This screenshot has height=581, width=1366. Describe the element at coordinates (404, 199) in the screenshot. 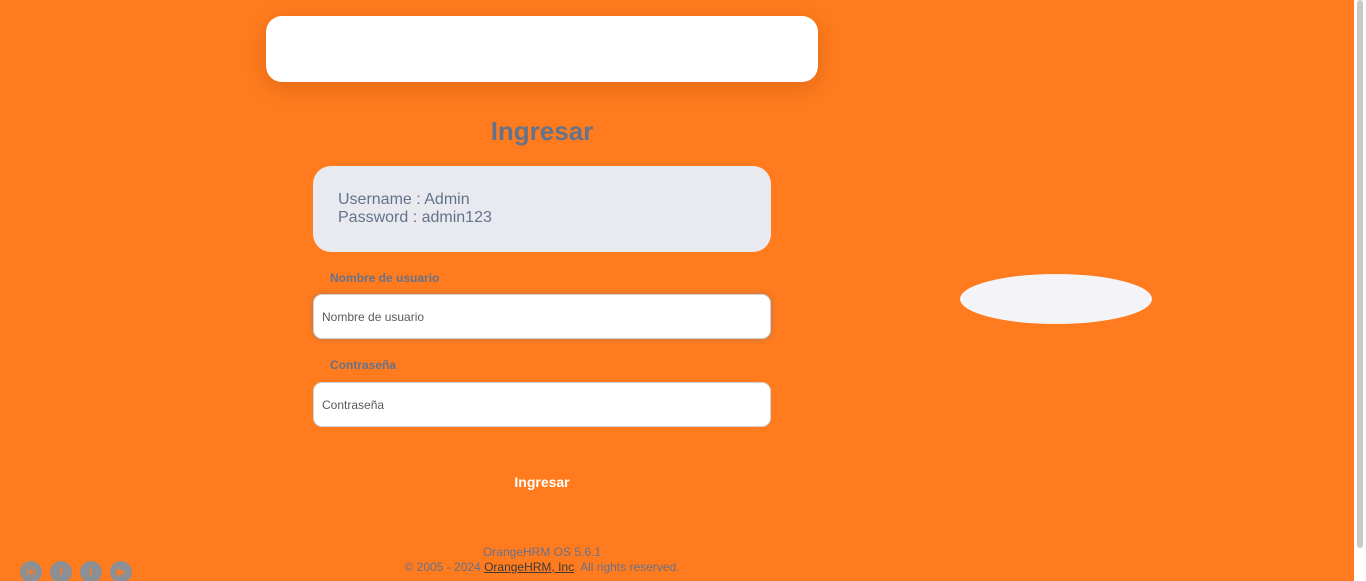

I see `demo-username-text: Username : Admin` at that location.